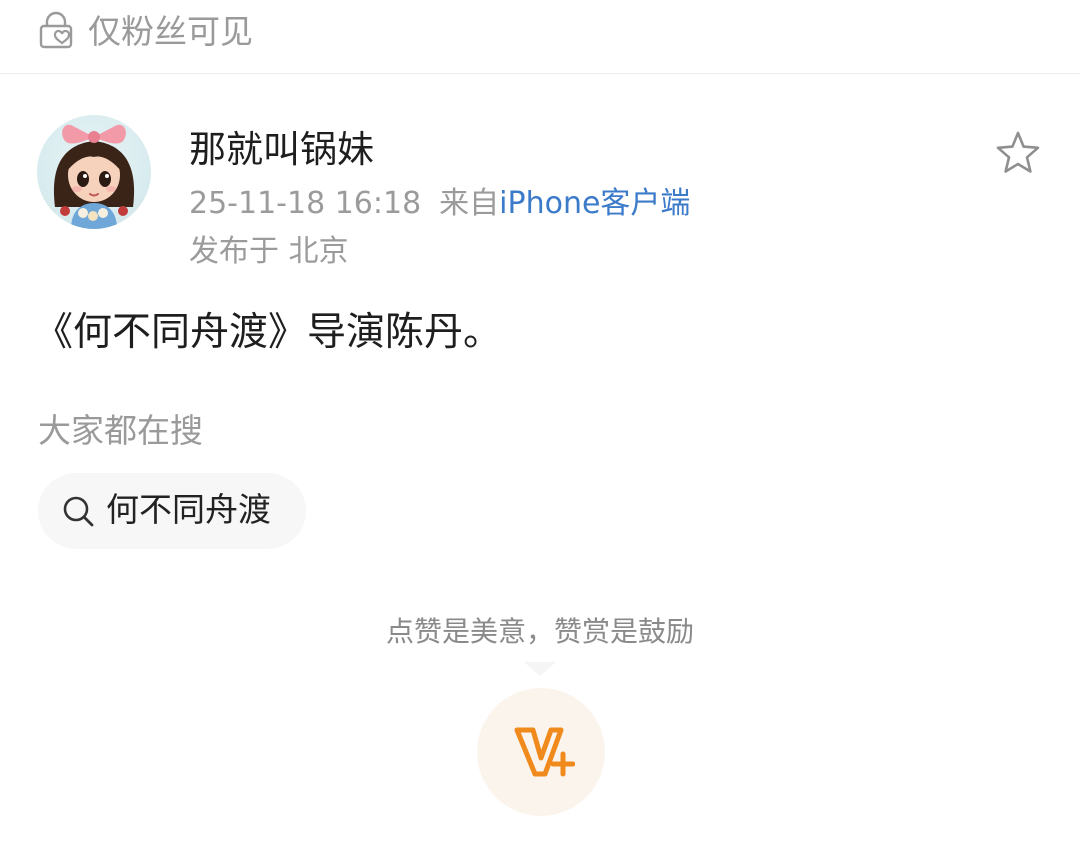 The height and width of the screenshot is (846, 1080). What do you see at coordinates (469, 203) in the screenshot?
I see `source-prefix: 来自` at bounding box center [469, 203].